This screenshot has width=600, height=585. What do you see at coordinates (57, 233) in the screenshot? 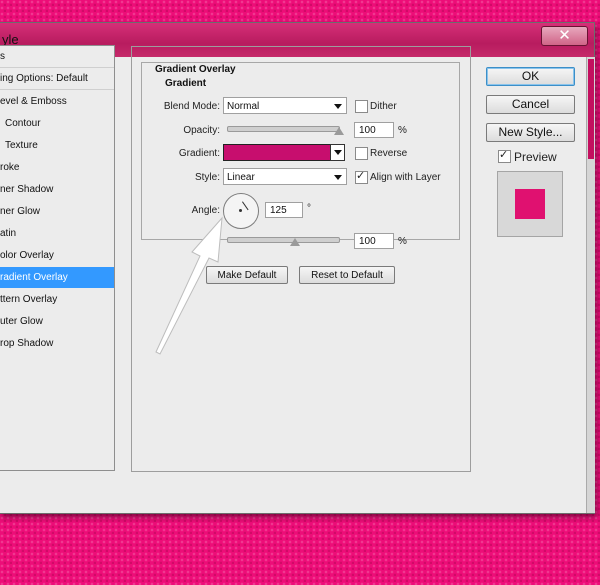
I see `style-item-satin: atin` at bounding box center [57, 233].